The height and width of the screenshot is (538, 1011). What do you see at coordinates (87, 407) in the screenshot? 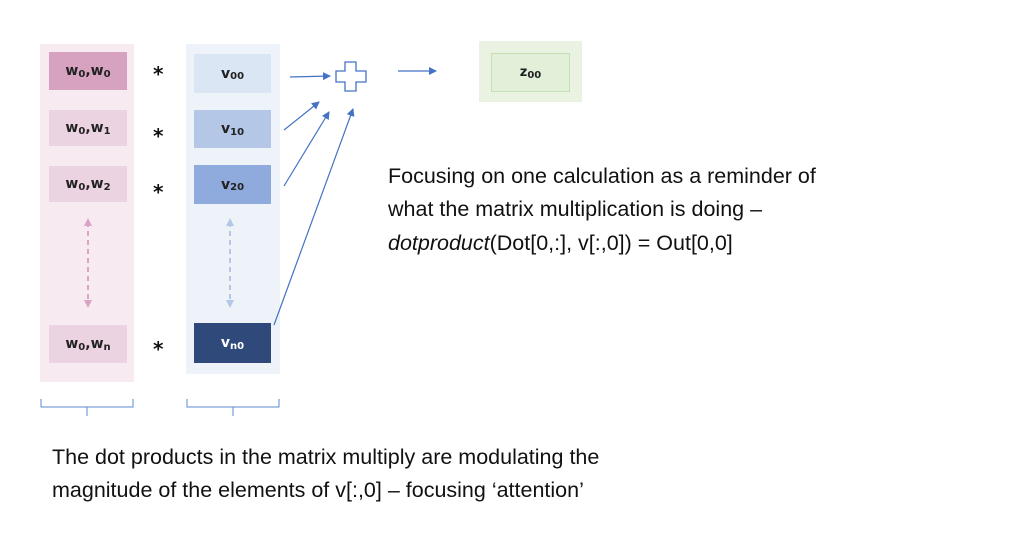
I see `w-column-bracket` at bounding box center [87, 407].